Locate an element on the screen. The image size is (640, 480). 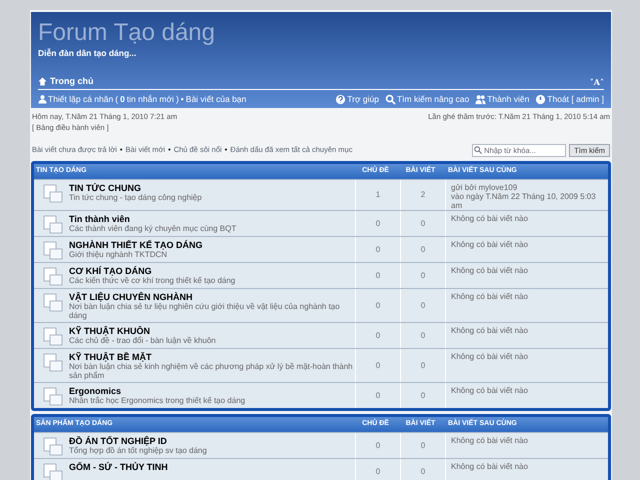
power-icon is located at coordinates (540, 99).